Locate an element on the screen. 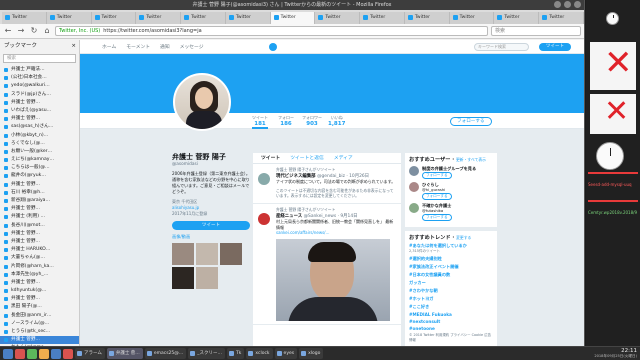 This screenshot has width=640, height=360. taskbar-task: xlogo is located at coordinates (311, 353).